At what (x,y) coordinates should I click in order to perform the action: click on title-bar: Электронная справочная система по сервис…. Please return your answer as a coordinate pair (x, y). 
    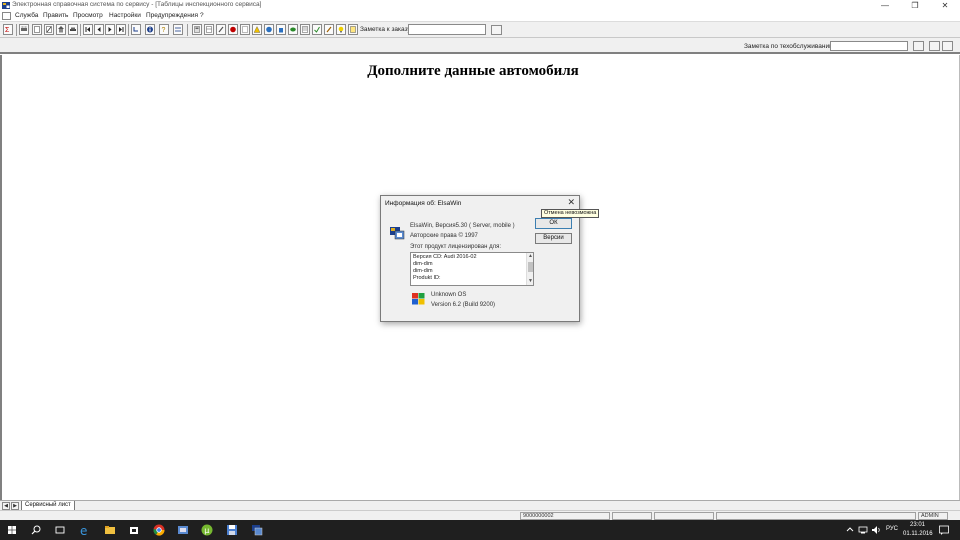
    Looking at the image, I should click on (480, 5).